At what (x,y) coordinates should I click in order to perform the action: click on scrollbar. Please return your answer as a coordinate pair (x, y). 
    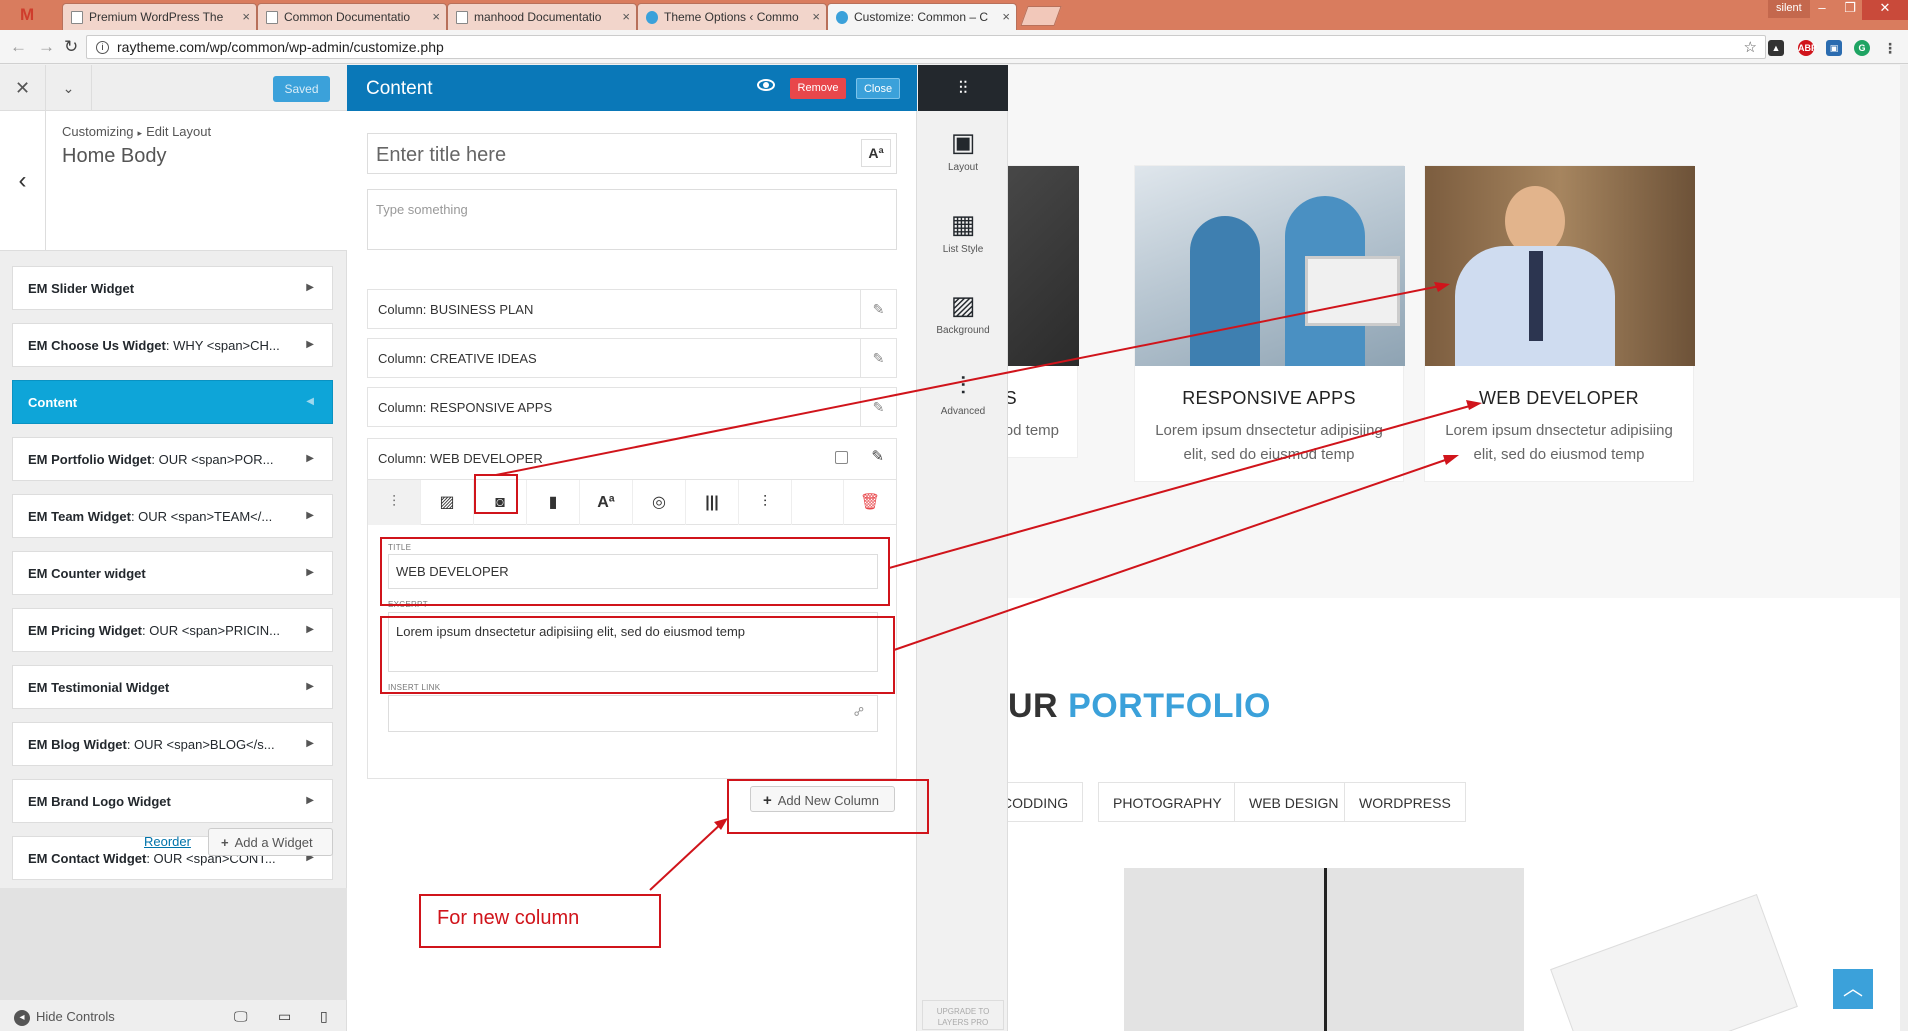
    Looking at the image, I should click on (1904, 548).